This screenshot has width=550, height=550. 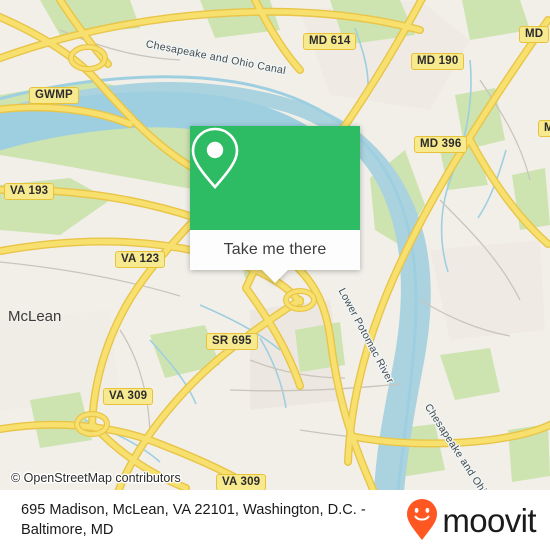 What do you see at coordinates (54, 95) in the screenshot?
I see `road-shield-gwmp: GWMP` at bounding box center [54, 95].